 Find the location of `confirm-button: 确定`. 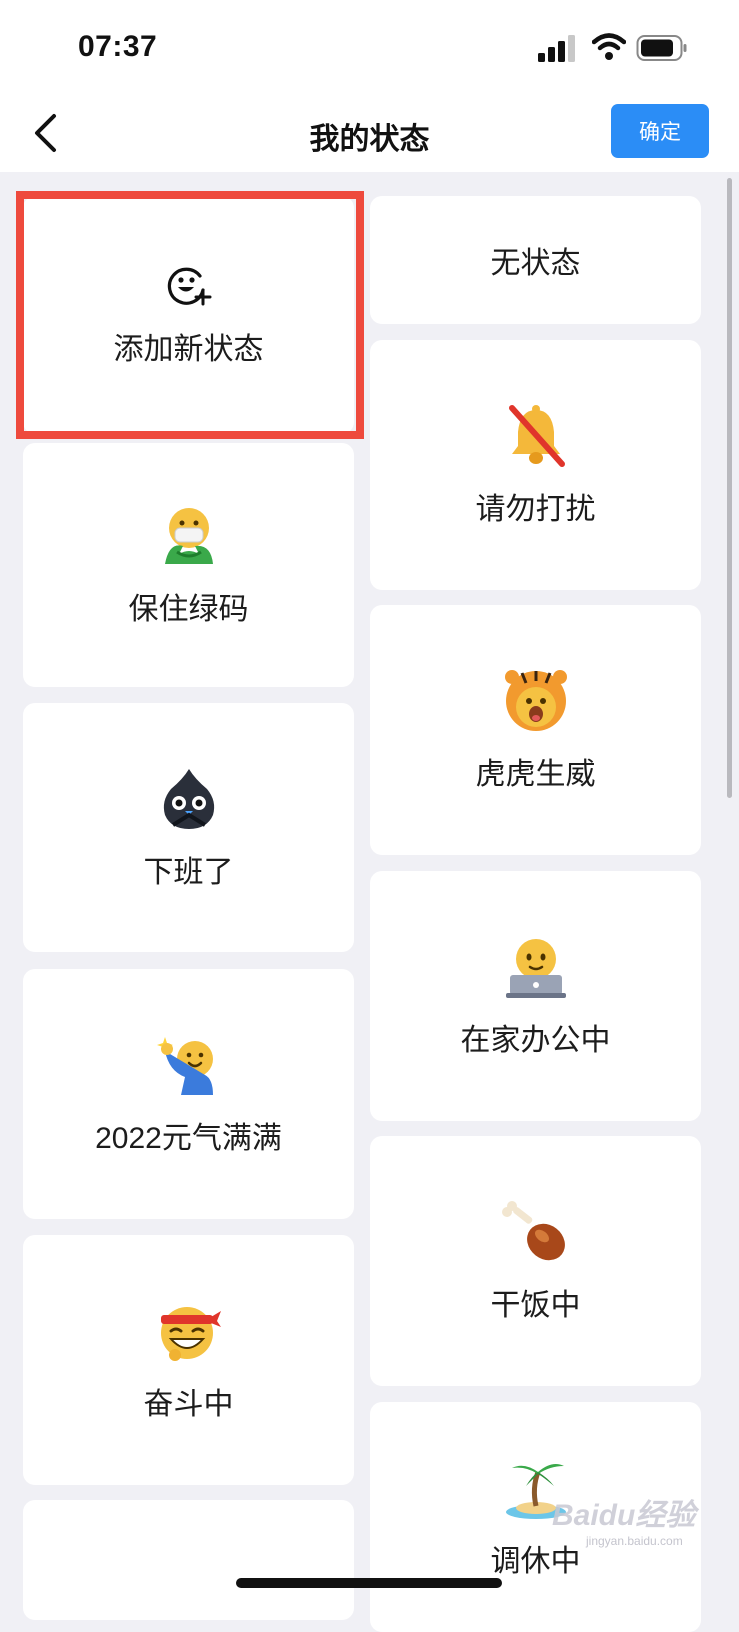

confirm-button: 确定 is located at coordinates (660, 131).